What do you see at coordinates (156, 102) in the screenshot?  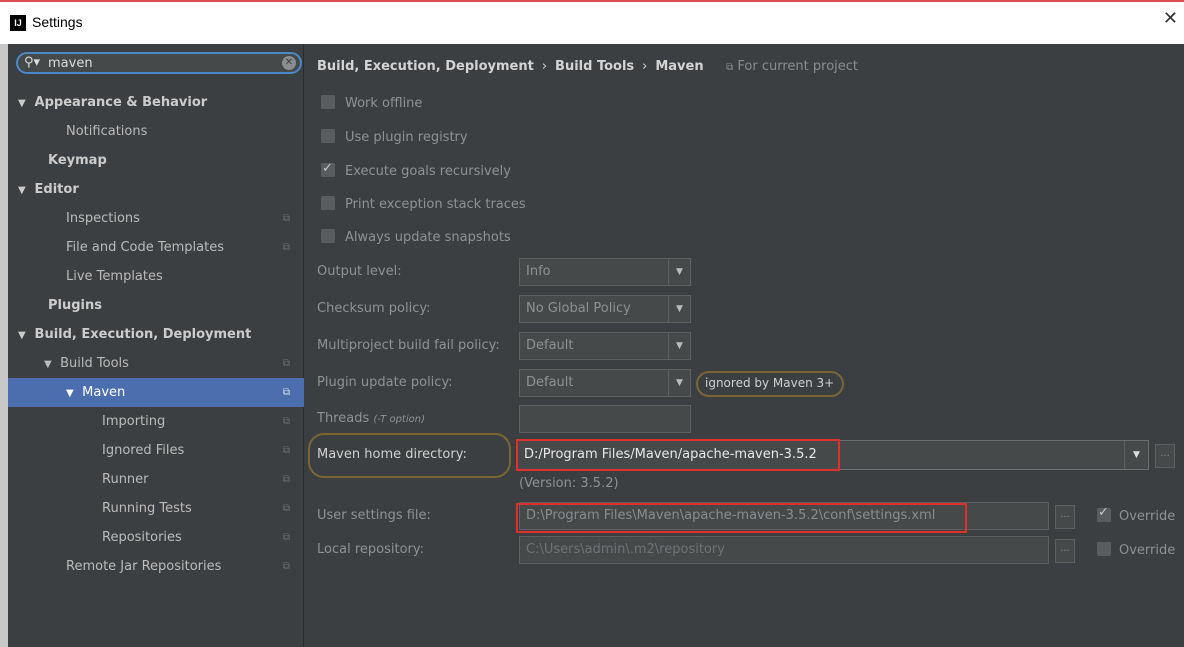 I see `tree-item-appearance-behavior: ▼ Appearance & Behavior` at bounding box center [156, 102].